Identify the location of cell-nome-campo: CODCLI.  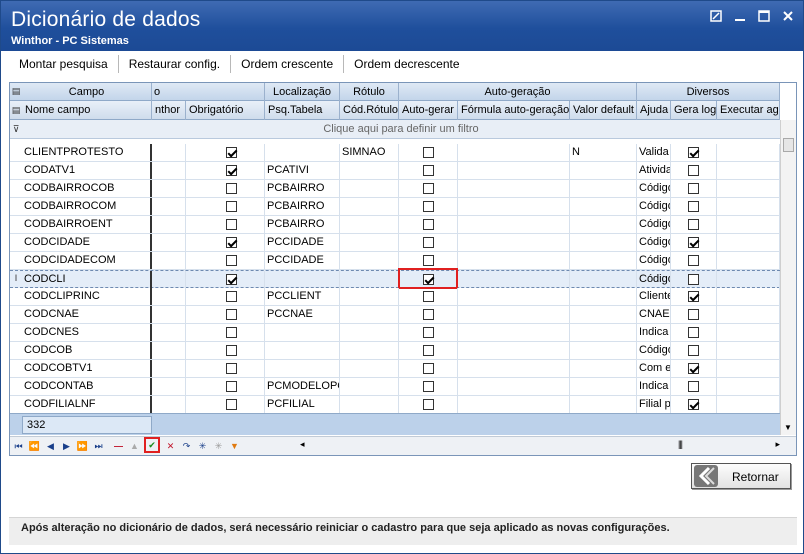
(87, 279).